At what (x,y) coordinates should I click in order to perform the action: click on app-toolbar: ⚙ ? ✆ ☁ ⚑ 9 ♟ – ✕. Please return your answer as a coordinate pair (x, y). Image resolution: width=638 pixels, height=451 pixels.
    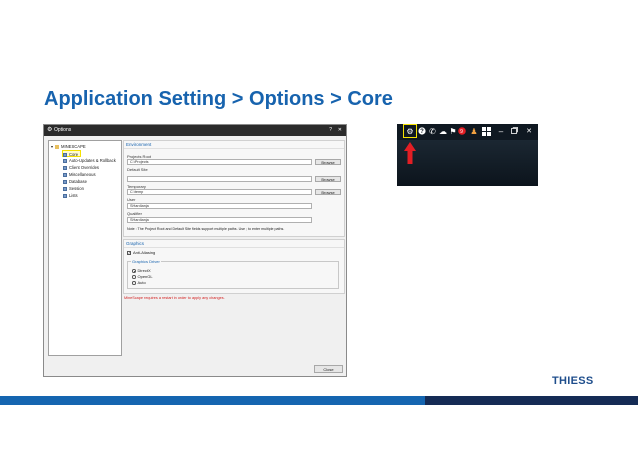
    Looking at the image, I should click on (467, 155).